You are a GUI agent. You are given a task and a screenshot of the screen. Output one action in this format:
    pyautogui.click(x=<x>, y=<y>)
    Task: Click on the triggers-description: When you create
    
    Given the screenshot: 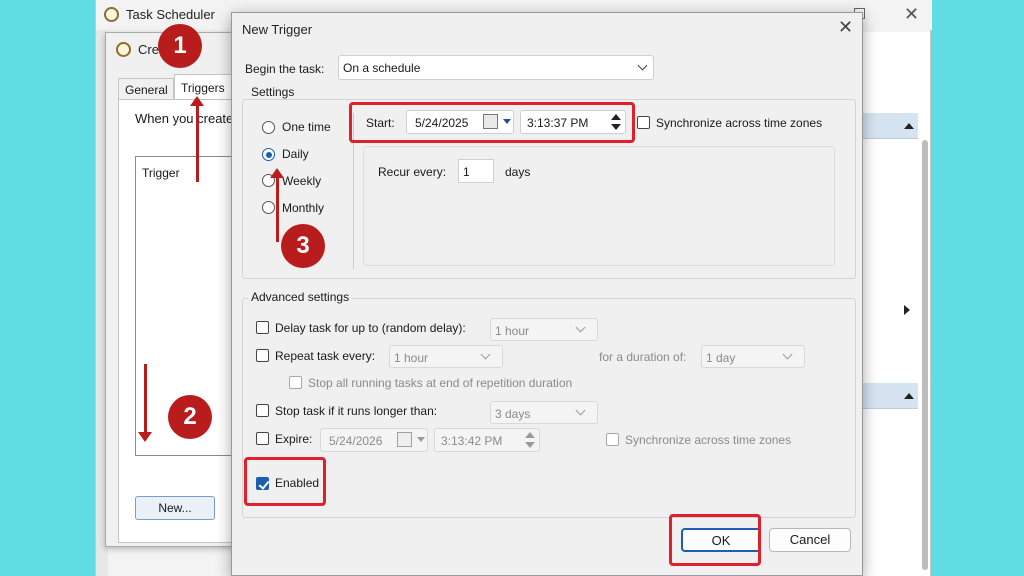 What is the action you would take?
    pyautogui.click(x=184, y=118)
    